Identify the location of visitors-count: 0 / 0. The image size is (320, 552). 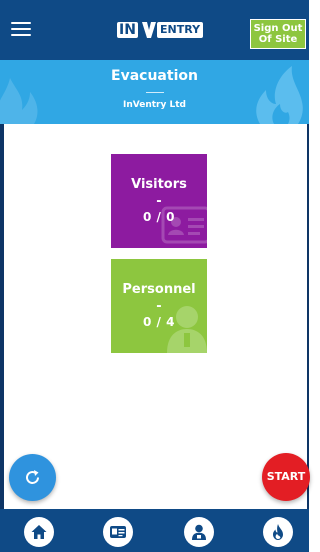
(159, 217).